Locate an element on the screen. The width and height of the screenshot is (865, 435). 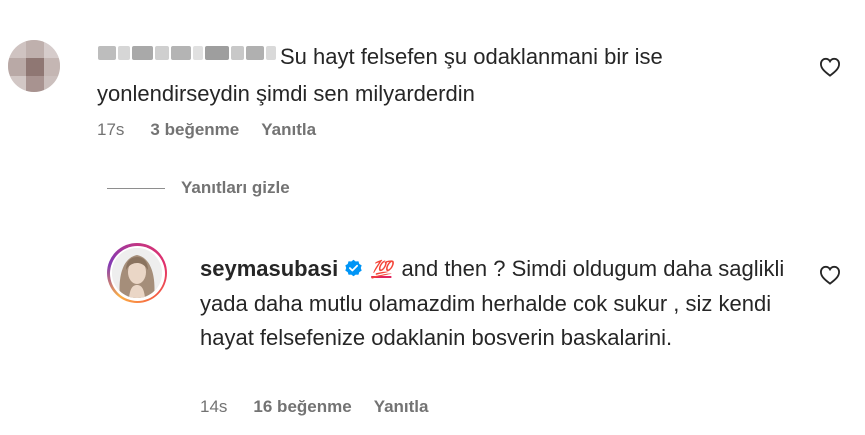
replies-divider is located at coordinates (136, 188).